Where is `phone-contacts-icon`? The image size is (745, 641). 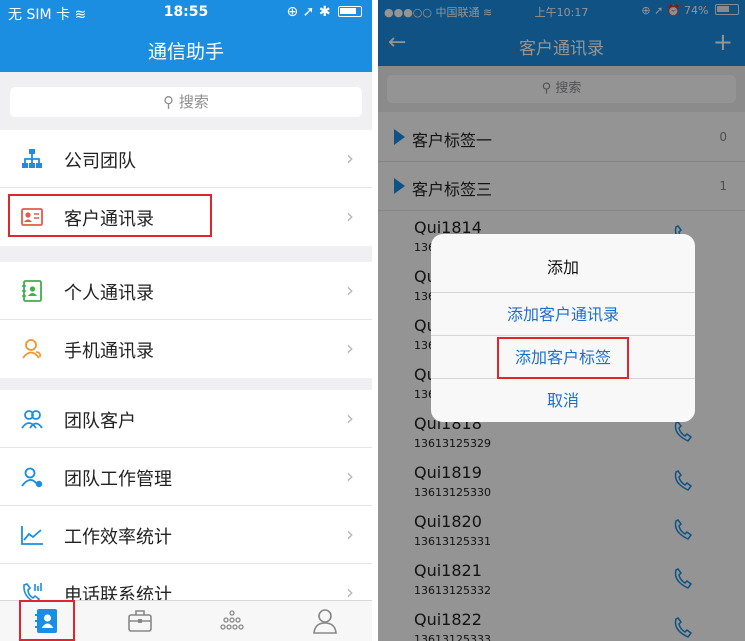
phone-contacts-icon is located at coordinates (31, 349).